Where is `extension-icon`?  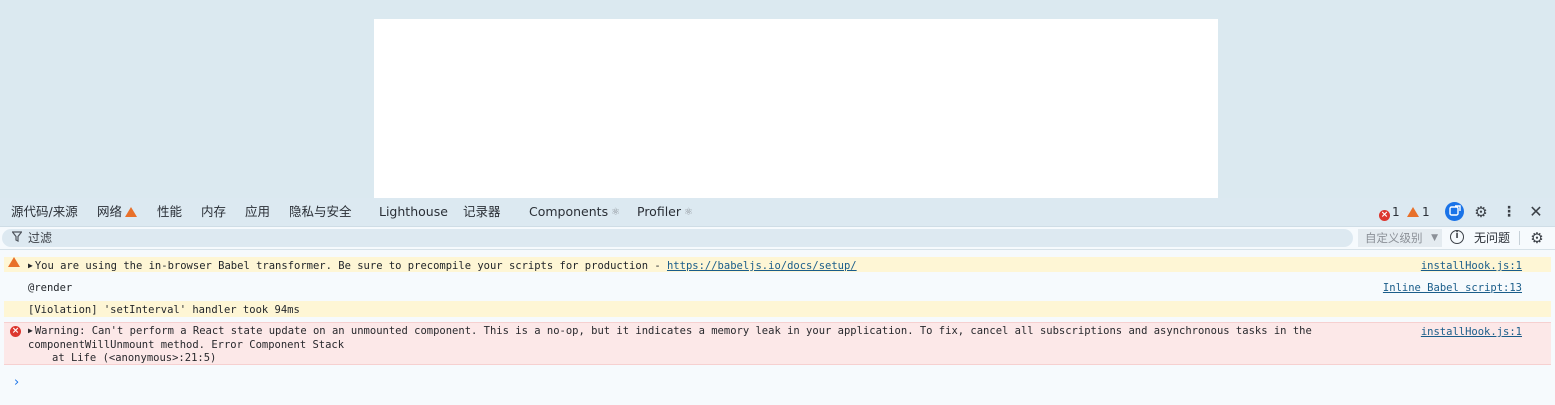
extension-icon is located at coordinates (1454, 211).